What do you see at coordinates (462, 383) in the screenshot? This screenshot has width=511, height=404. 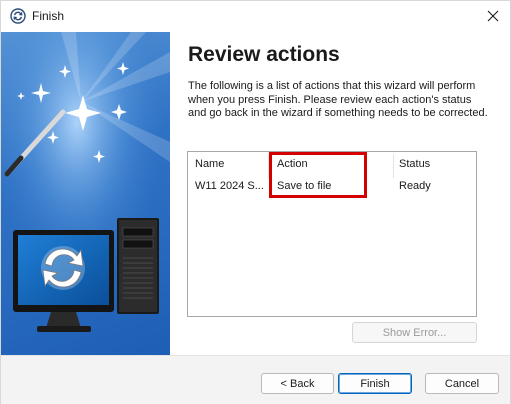 I see `cancel-button: Cancel` at bounding box center [462, 383].